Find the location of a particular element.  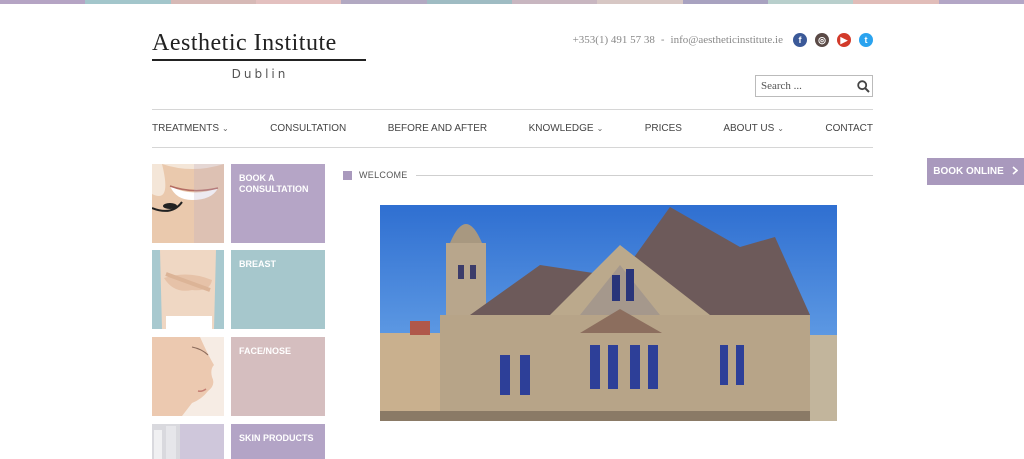

book-online-label: BOOK ONLINE is located at coordinates (968, 171).